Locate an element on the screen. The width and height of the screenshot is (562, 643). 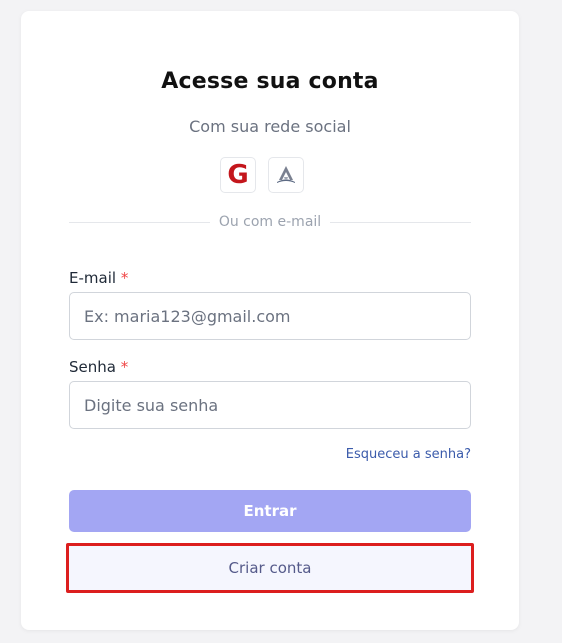
church-icon is located at coordinates (286, 174).